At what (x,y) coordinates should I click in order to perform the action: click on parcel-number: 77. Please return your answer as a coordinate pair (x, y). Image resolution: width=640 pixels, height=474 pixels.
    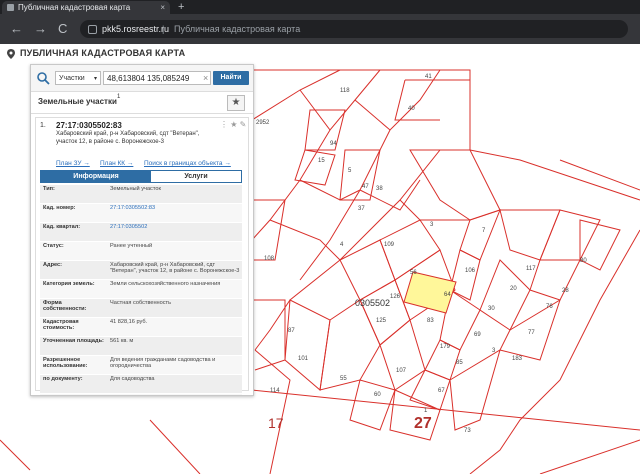
    Looking at the image, I should click on (531, 333).